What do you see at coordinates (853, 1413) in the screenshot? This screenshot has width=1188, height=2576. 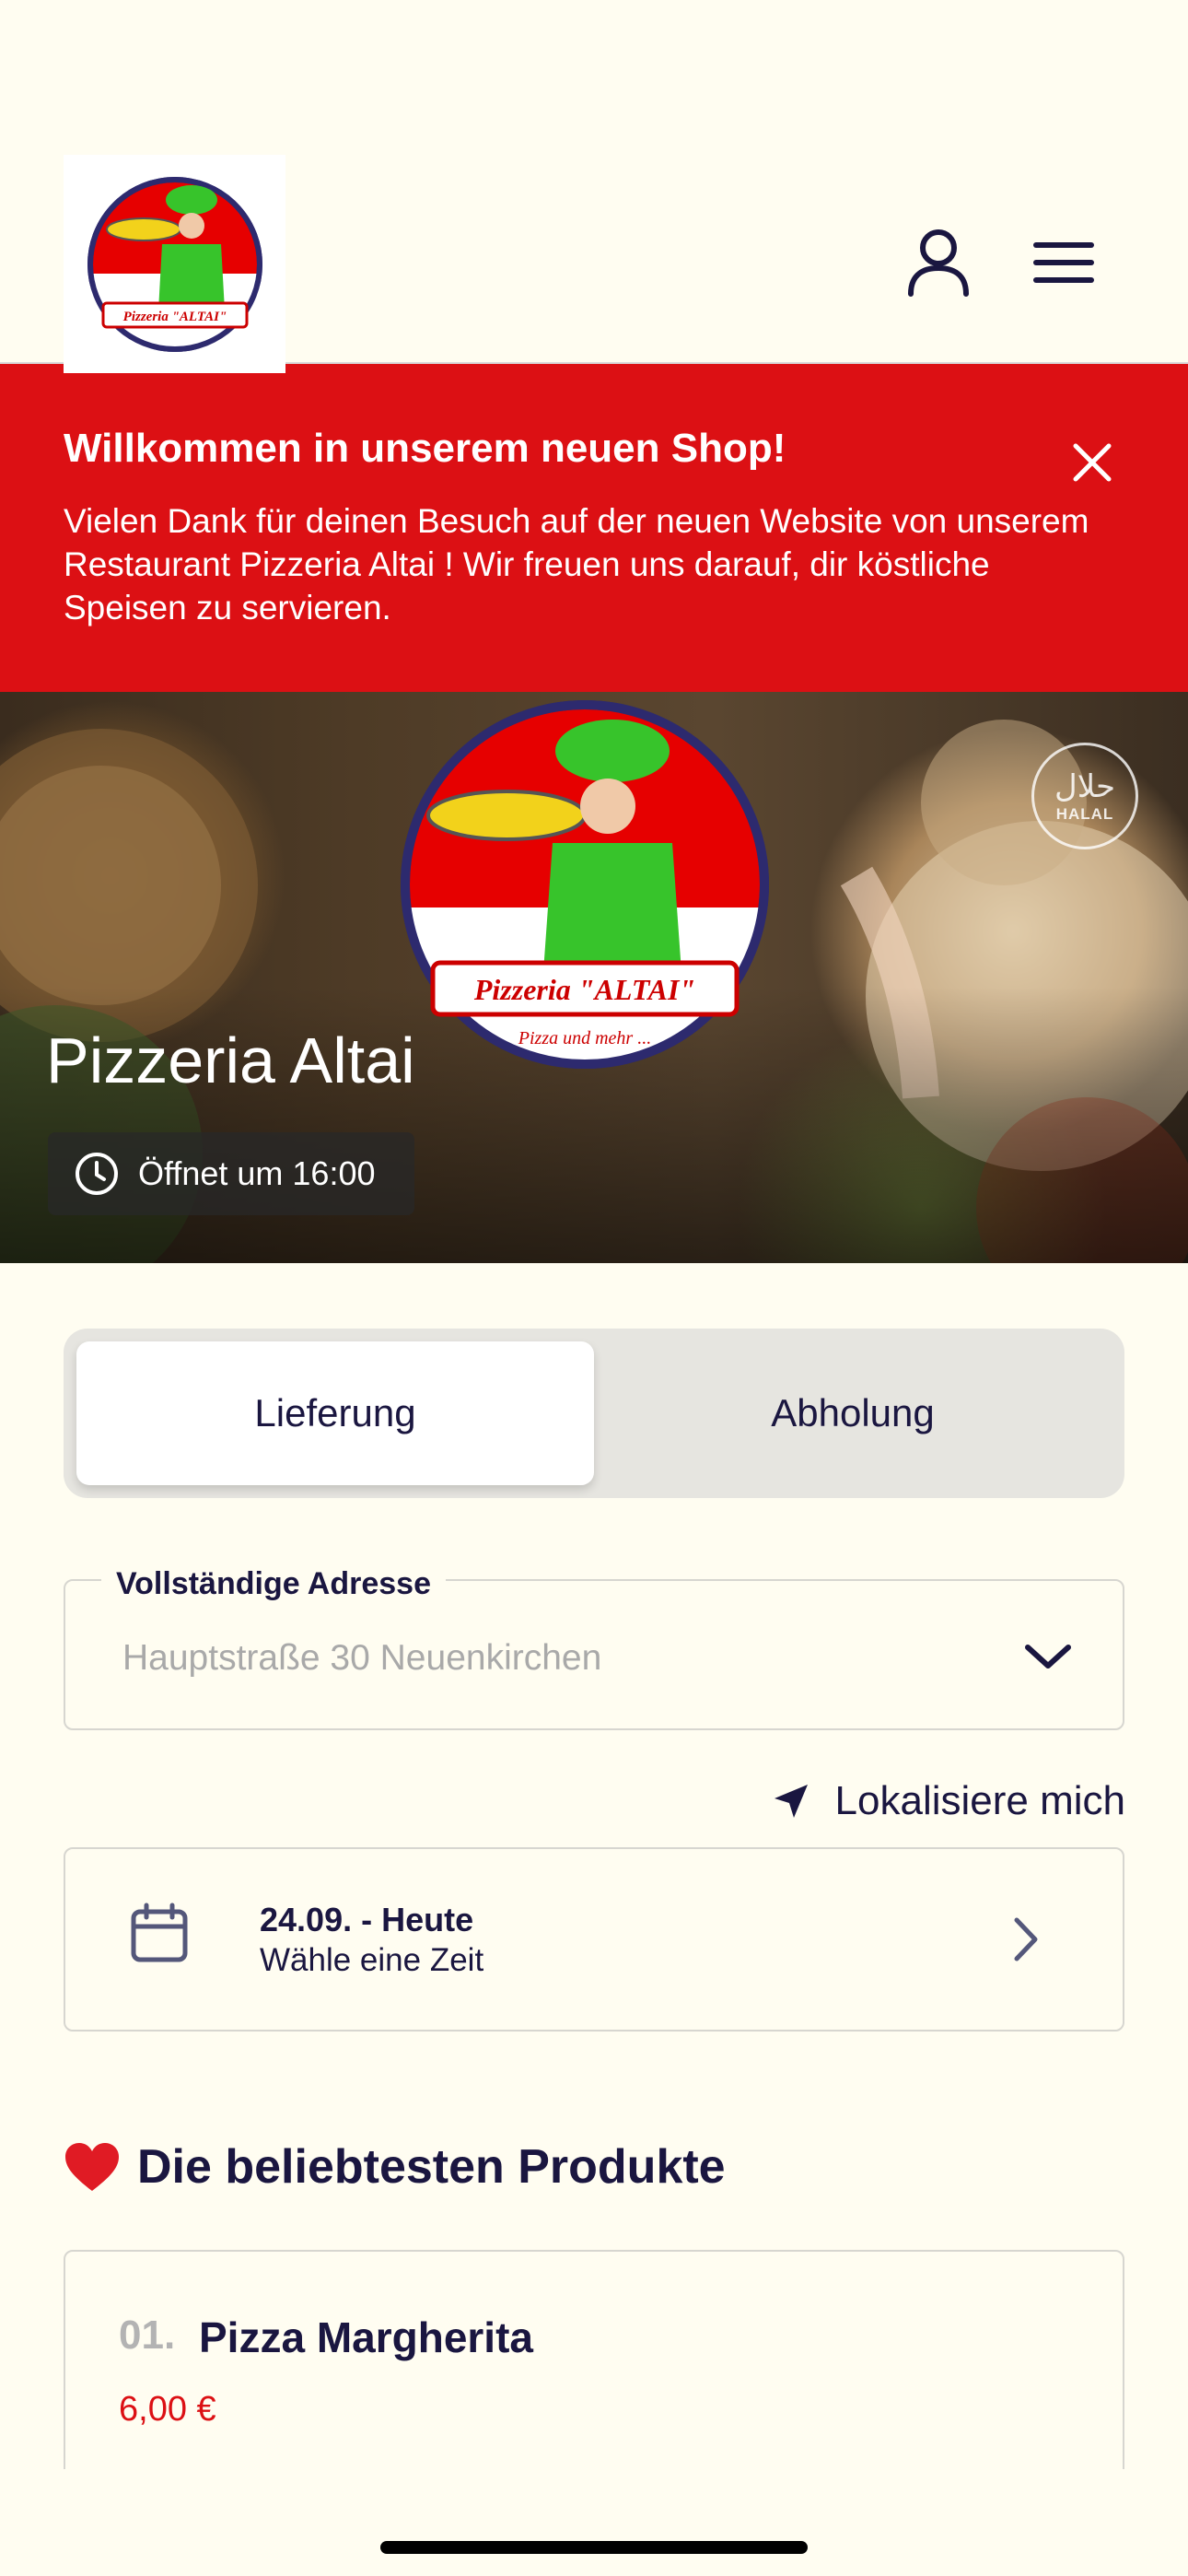 I see `tab-abholung: Abholung` at bounding box center [853, 1413].